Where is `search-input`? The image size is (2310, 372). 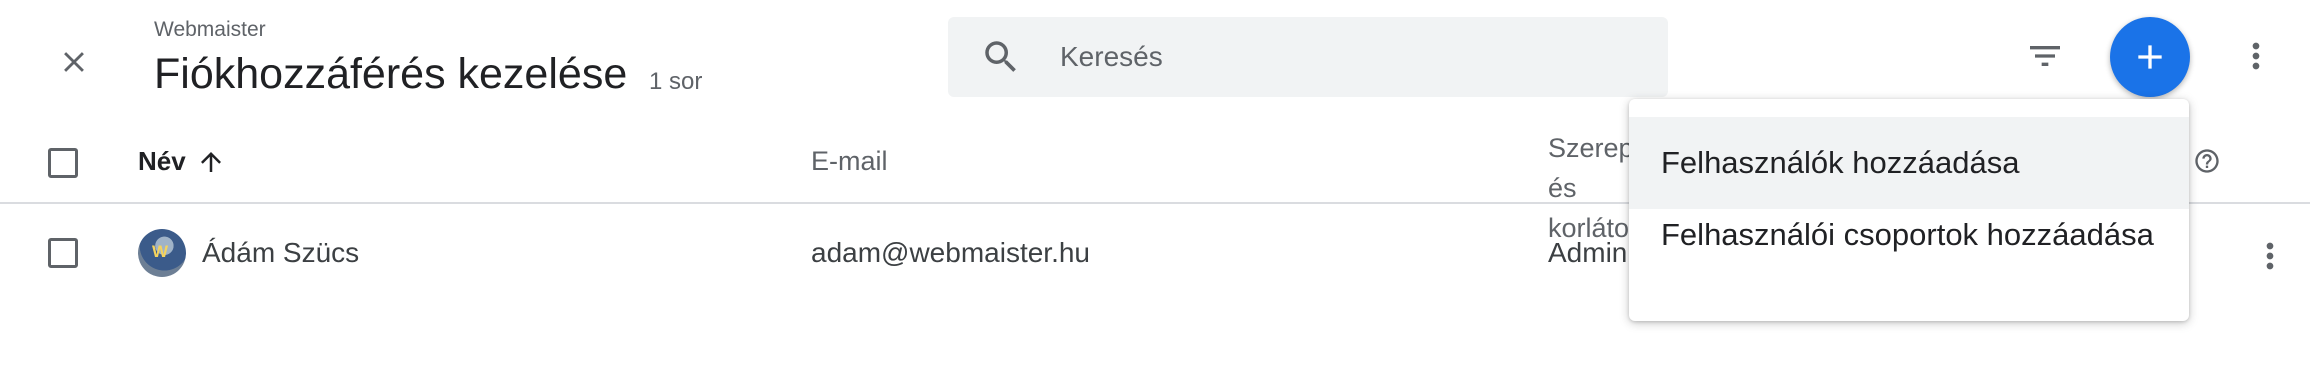
search-input is located at coordinates (1350, 57).